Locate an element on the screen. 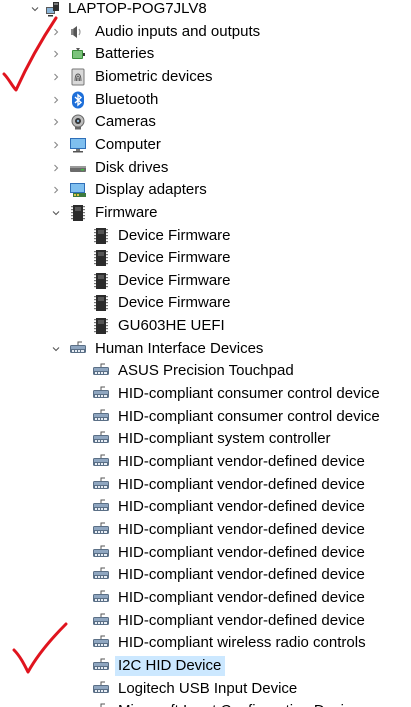 The height and width of the screenshot is (707, 411). device-item-i2c-hid-device: I2C HID Device is located at coordinates (205, 666).